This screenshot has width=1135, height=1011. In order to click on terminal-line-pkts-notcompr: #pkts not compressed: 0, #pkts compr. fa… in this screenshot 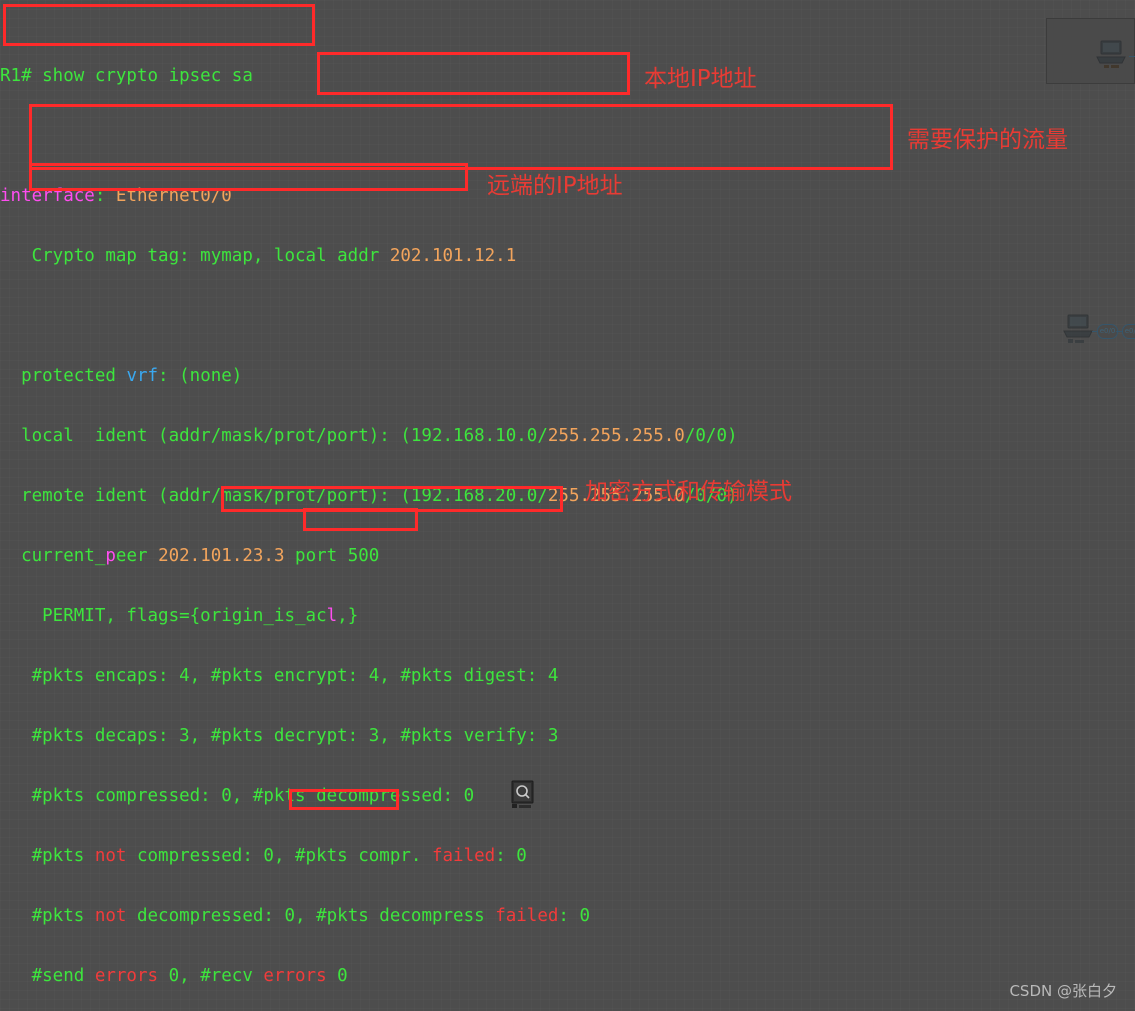, I will do `click(263, 856)`.